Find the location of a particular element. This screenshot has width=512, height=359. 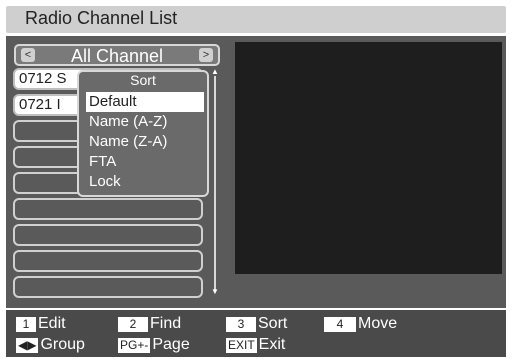

hint-label: Find is located at coordinates (166, 323).